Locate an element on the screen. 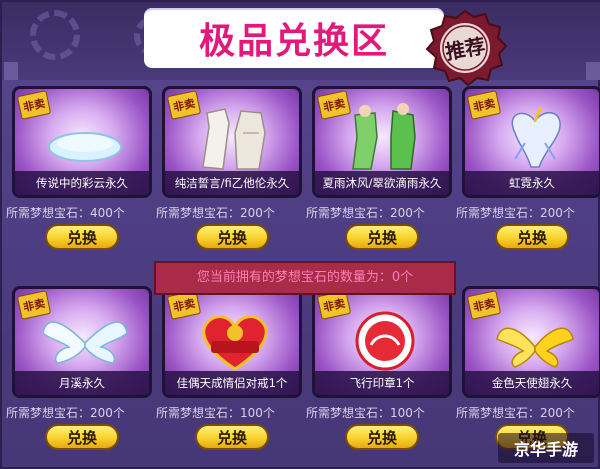 Image resolution: width=600 pixels, height=469 pixels. item-thumbnail: 非卖 虹霓永久 is located at coordinates (531, 142).